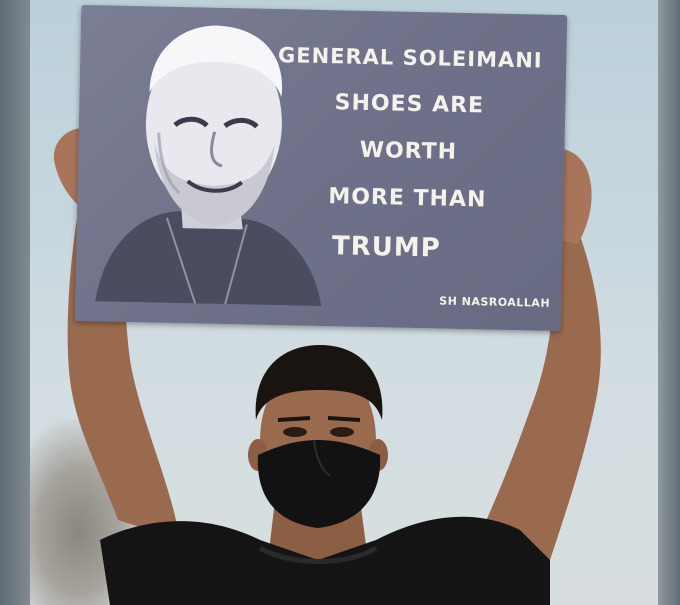 Image resolution: width=680 pixels, height=605 pixels. I want to click on sign-line-1: GENERAL SOLEIMANI, so click(410, 58).